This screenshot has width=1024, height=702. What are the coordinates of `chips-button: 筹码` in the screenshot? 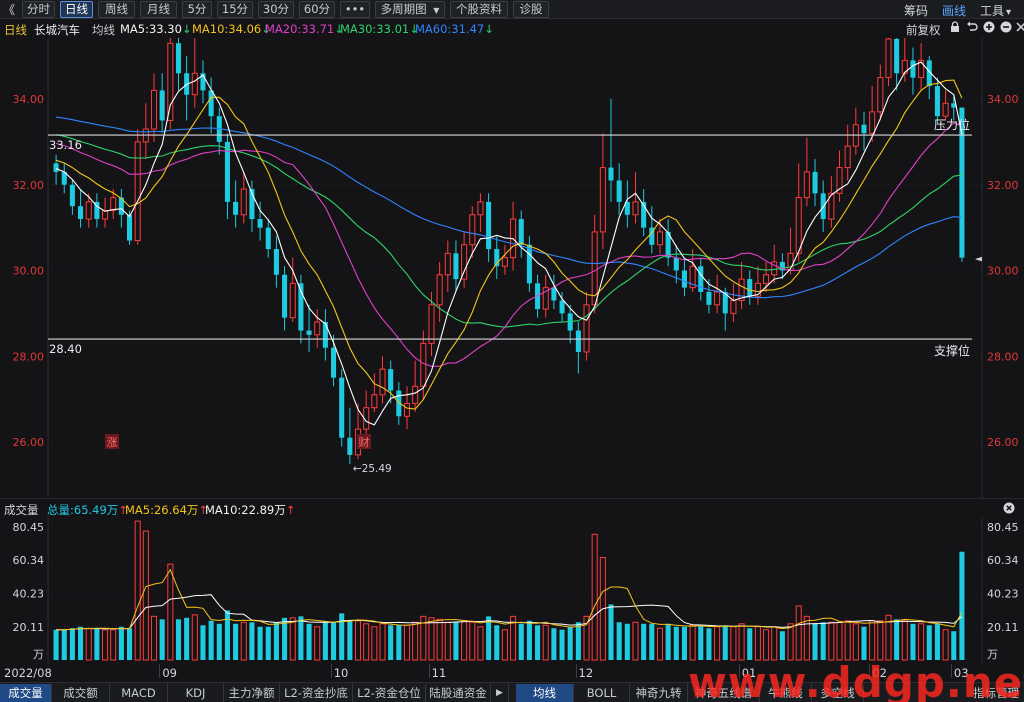 It's located at (916, 10).